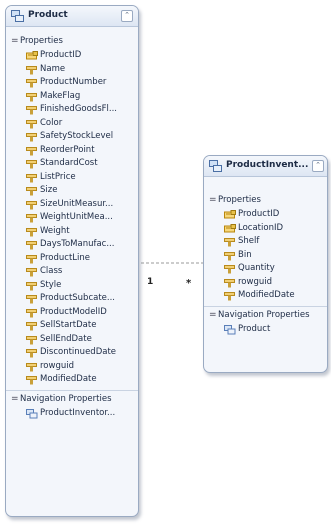 This screenshot has width=331, height=525. I want to click on property-name: Color, so click(51, 122).